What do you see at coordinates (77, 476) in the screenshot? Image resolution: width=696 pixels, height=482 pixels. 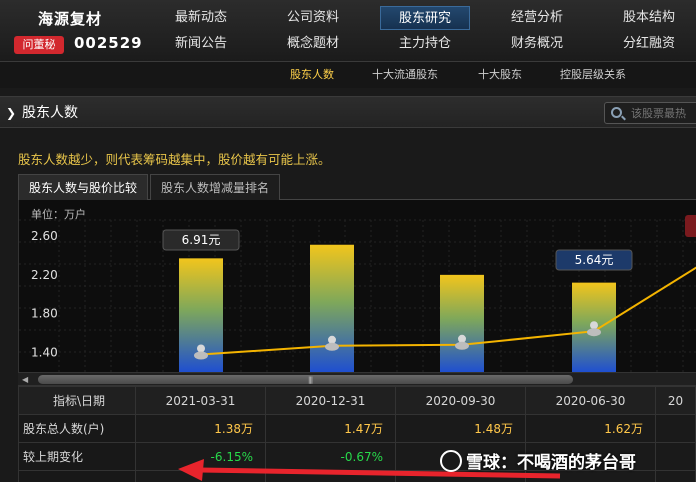 I see `row-label` at bounding box center [77, 476].